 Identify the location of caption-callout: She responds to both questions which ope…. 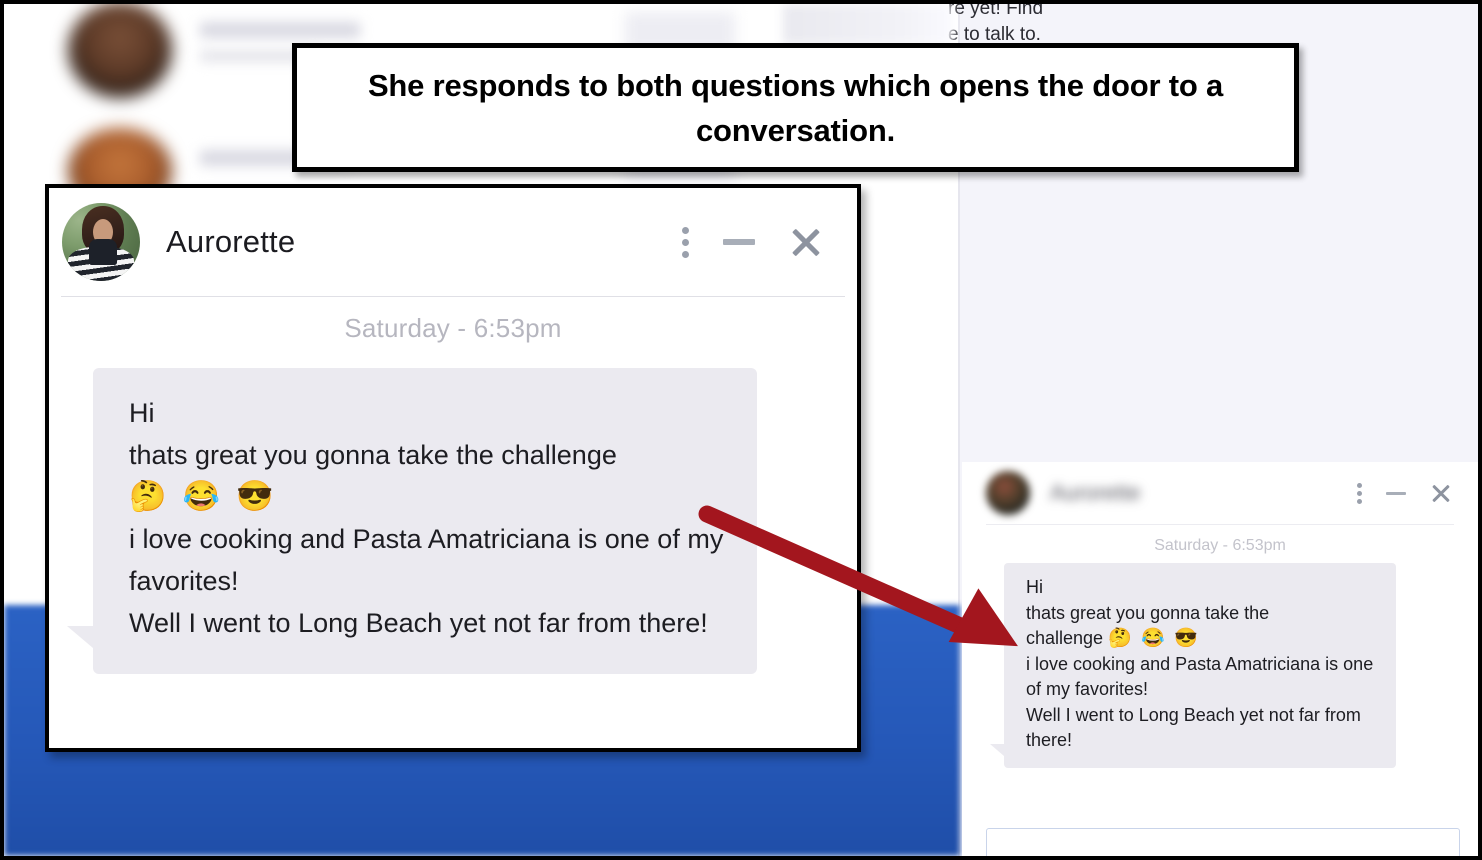
(795, 107).